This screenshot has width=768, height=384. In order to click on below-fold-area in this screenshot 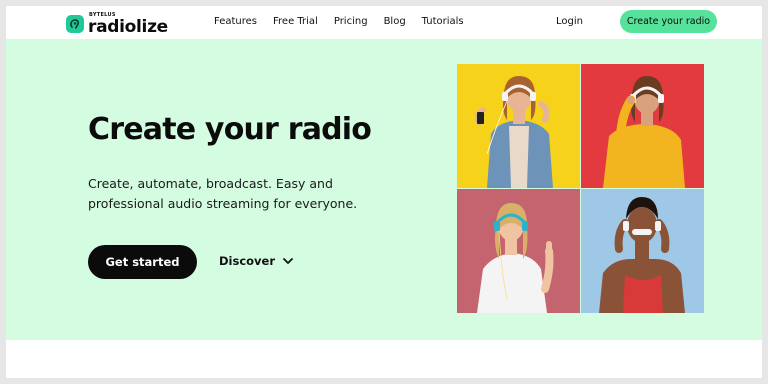, I will do `click(384, 359)`.